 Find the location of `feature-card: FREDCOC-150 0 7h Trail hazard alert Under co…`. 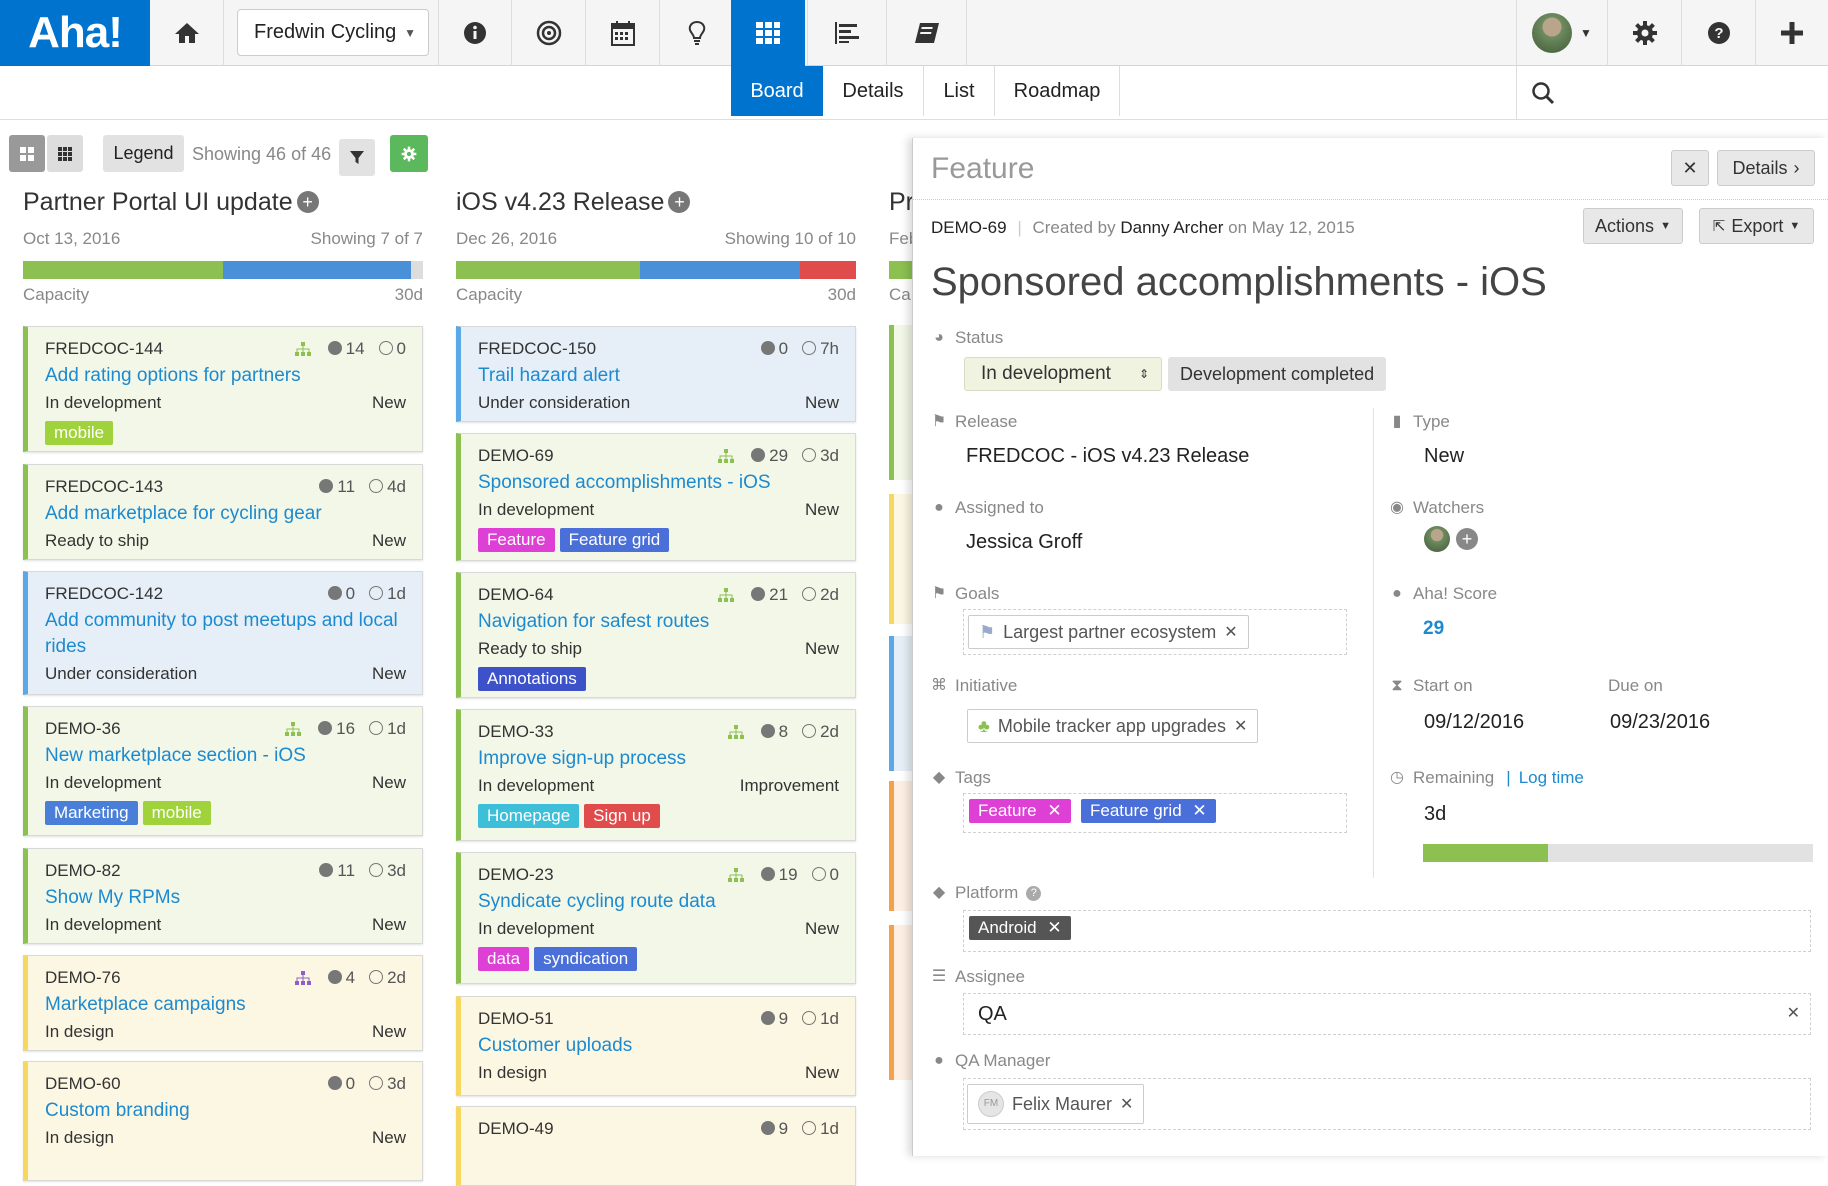

feature-card: FREDCOC-150 0 7h Trail hazard alert Under co… is located at coordinates (656, 374).